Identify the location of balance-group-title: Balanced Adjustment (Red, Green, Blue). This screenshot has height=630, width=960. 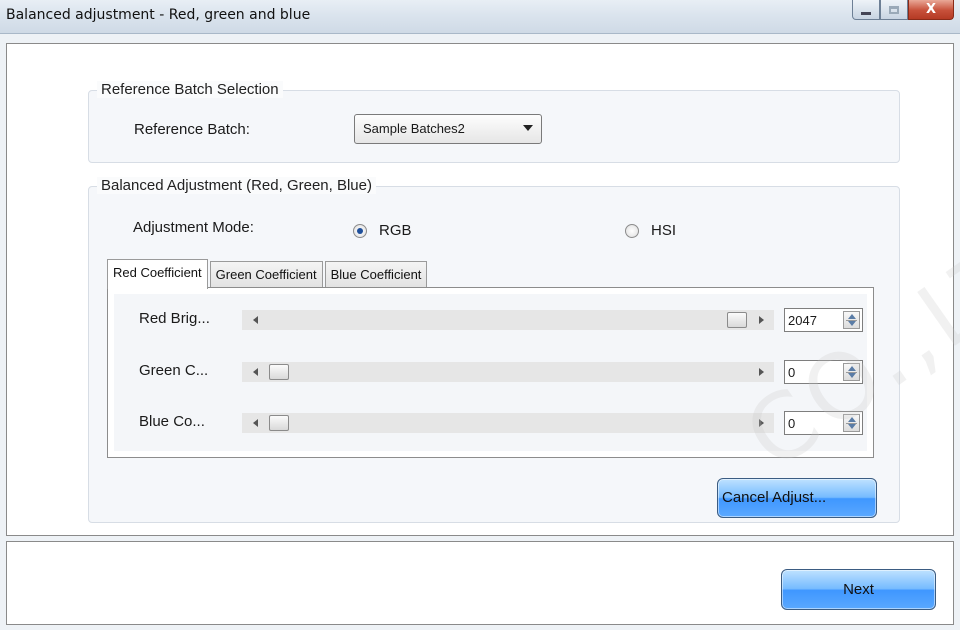
(236, 185).